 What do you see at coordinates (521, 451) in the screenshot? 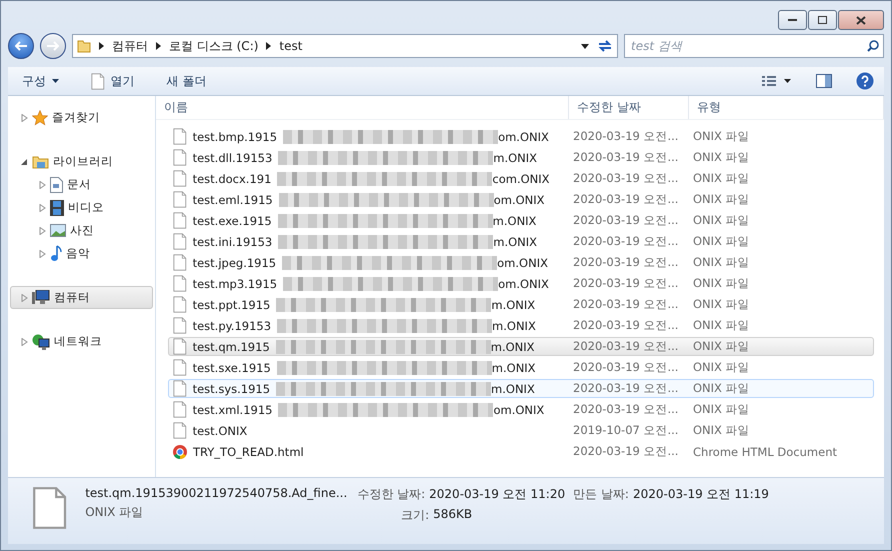
I see `file-row: TRY_TO_READ.html 2020-03-19 오전... Chrome HTML Document` at bounding box center [521, 451].